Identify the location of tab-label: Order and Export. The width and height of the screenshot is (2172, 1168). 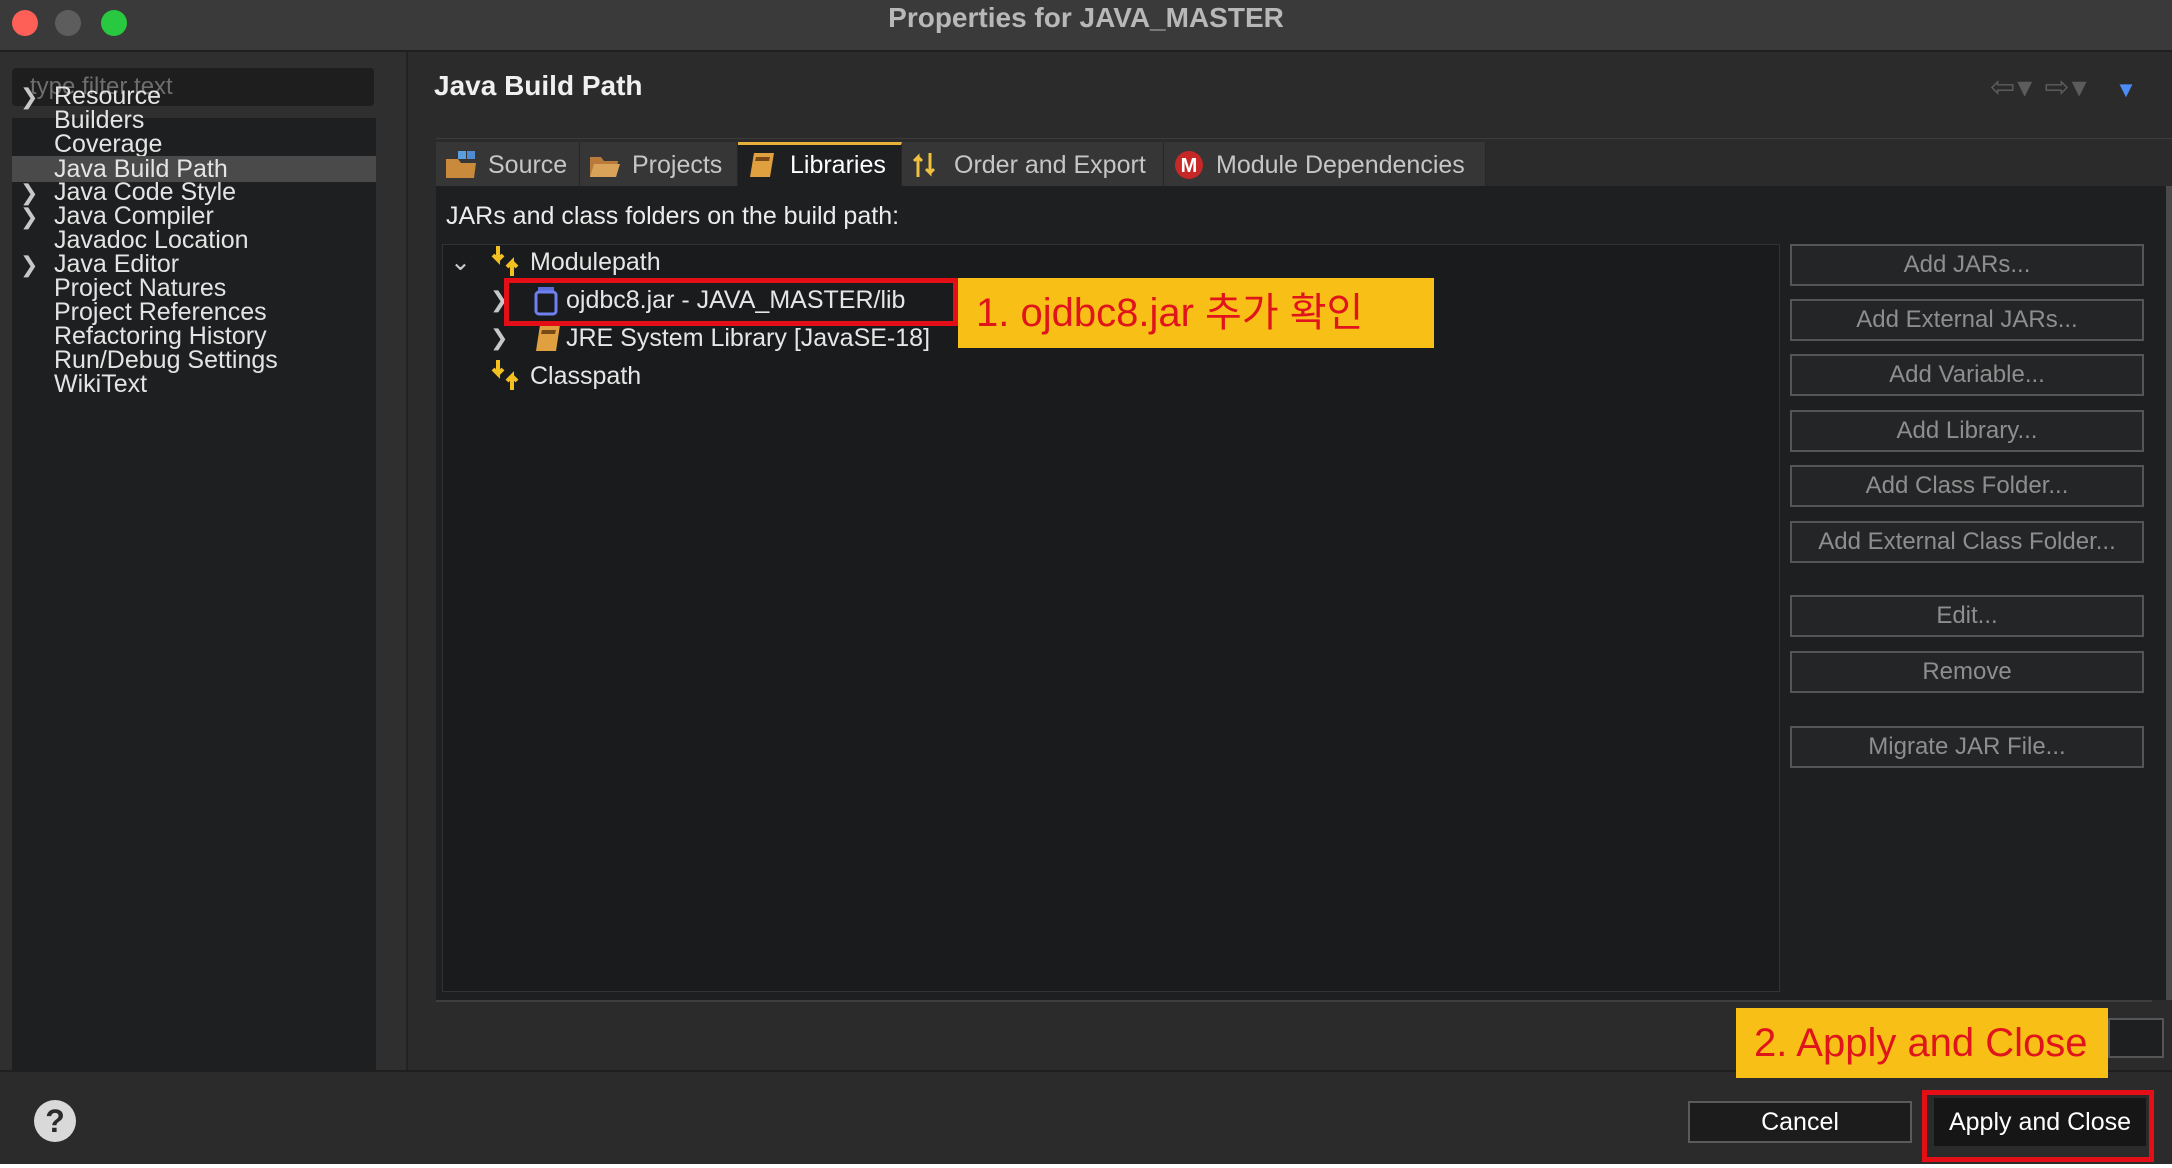
(1050, 165).